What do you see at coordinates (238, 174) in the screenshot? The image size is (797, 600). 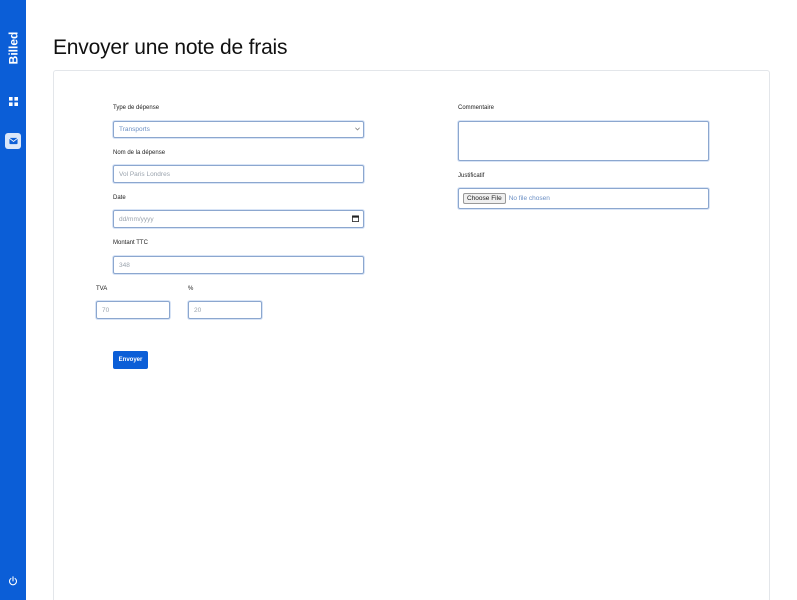 I see `expense-name-field: Vol Paris Londres` at bounding box center [238, 174].